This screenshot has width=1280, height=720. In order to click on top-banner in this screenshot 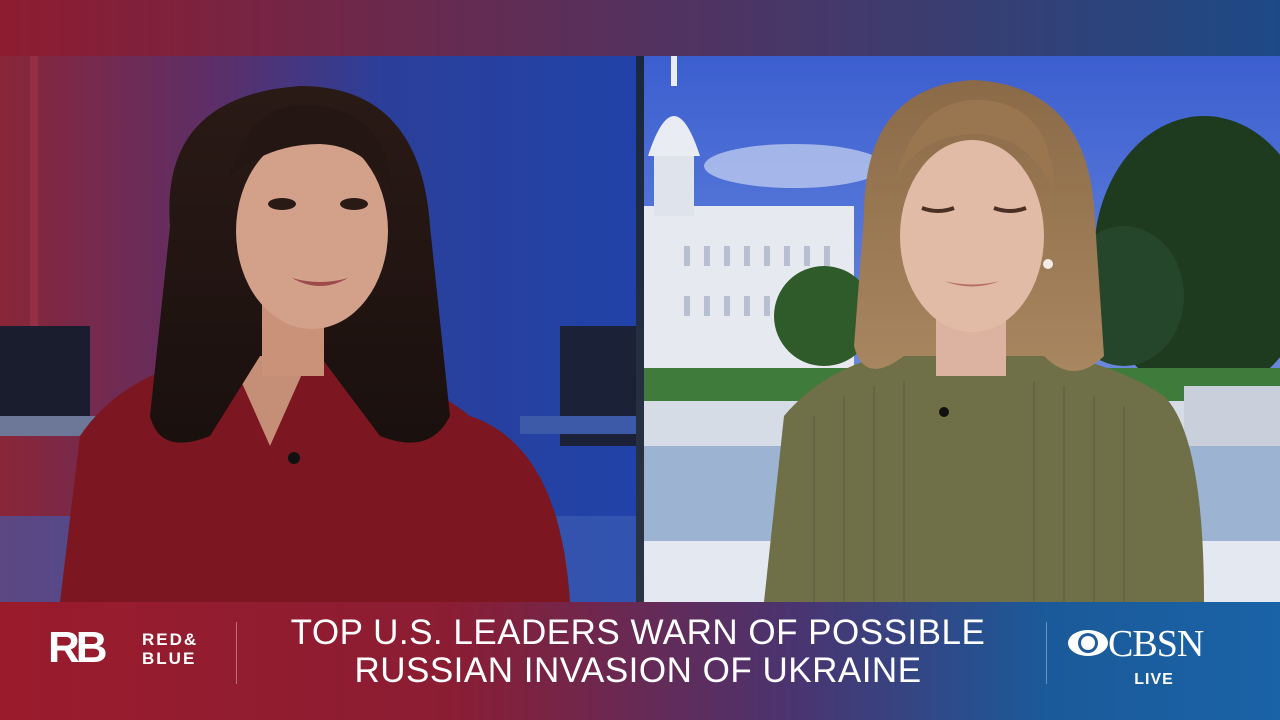, I will do `click(640, 28)`.